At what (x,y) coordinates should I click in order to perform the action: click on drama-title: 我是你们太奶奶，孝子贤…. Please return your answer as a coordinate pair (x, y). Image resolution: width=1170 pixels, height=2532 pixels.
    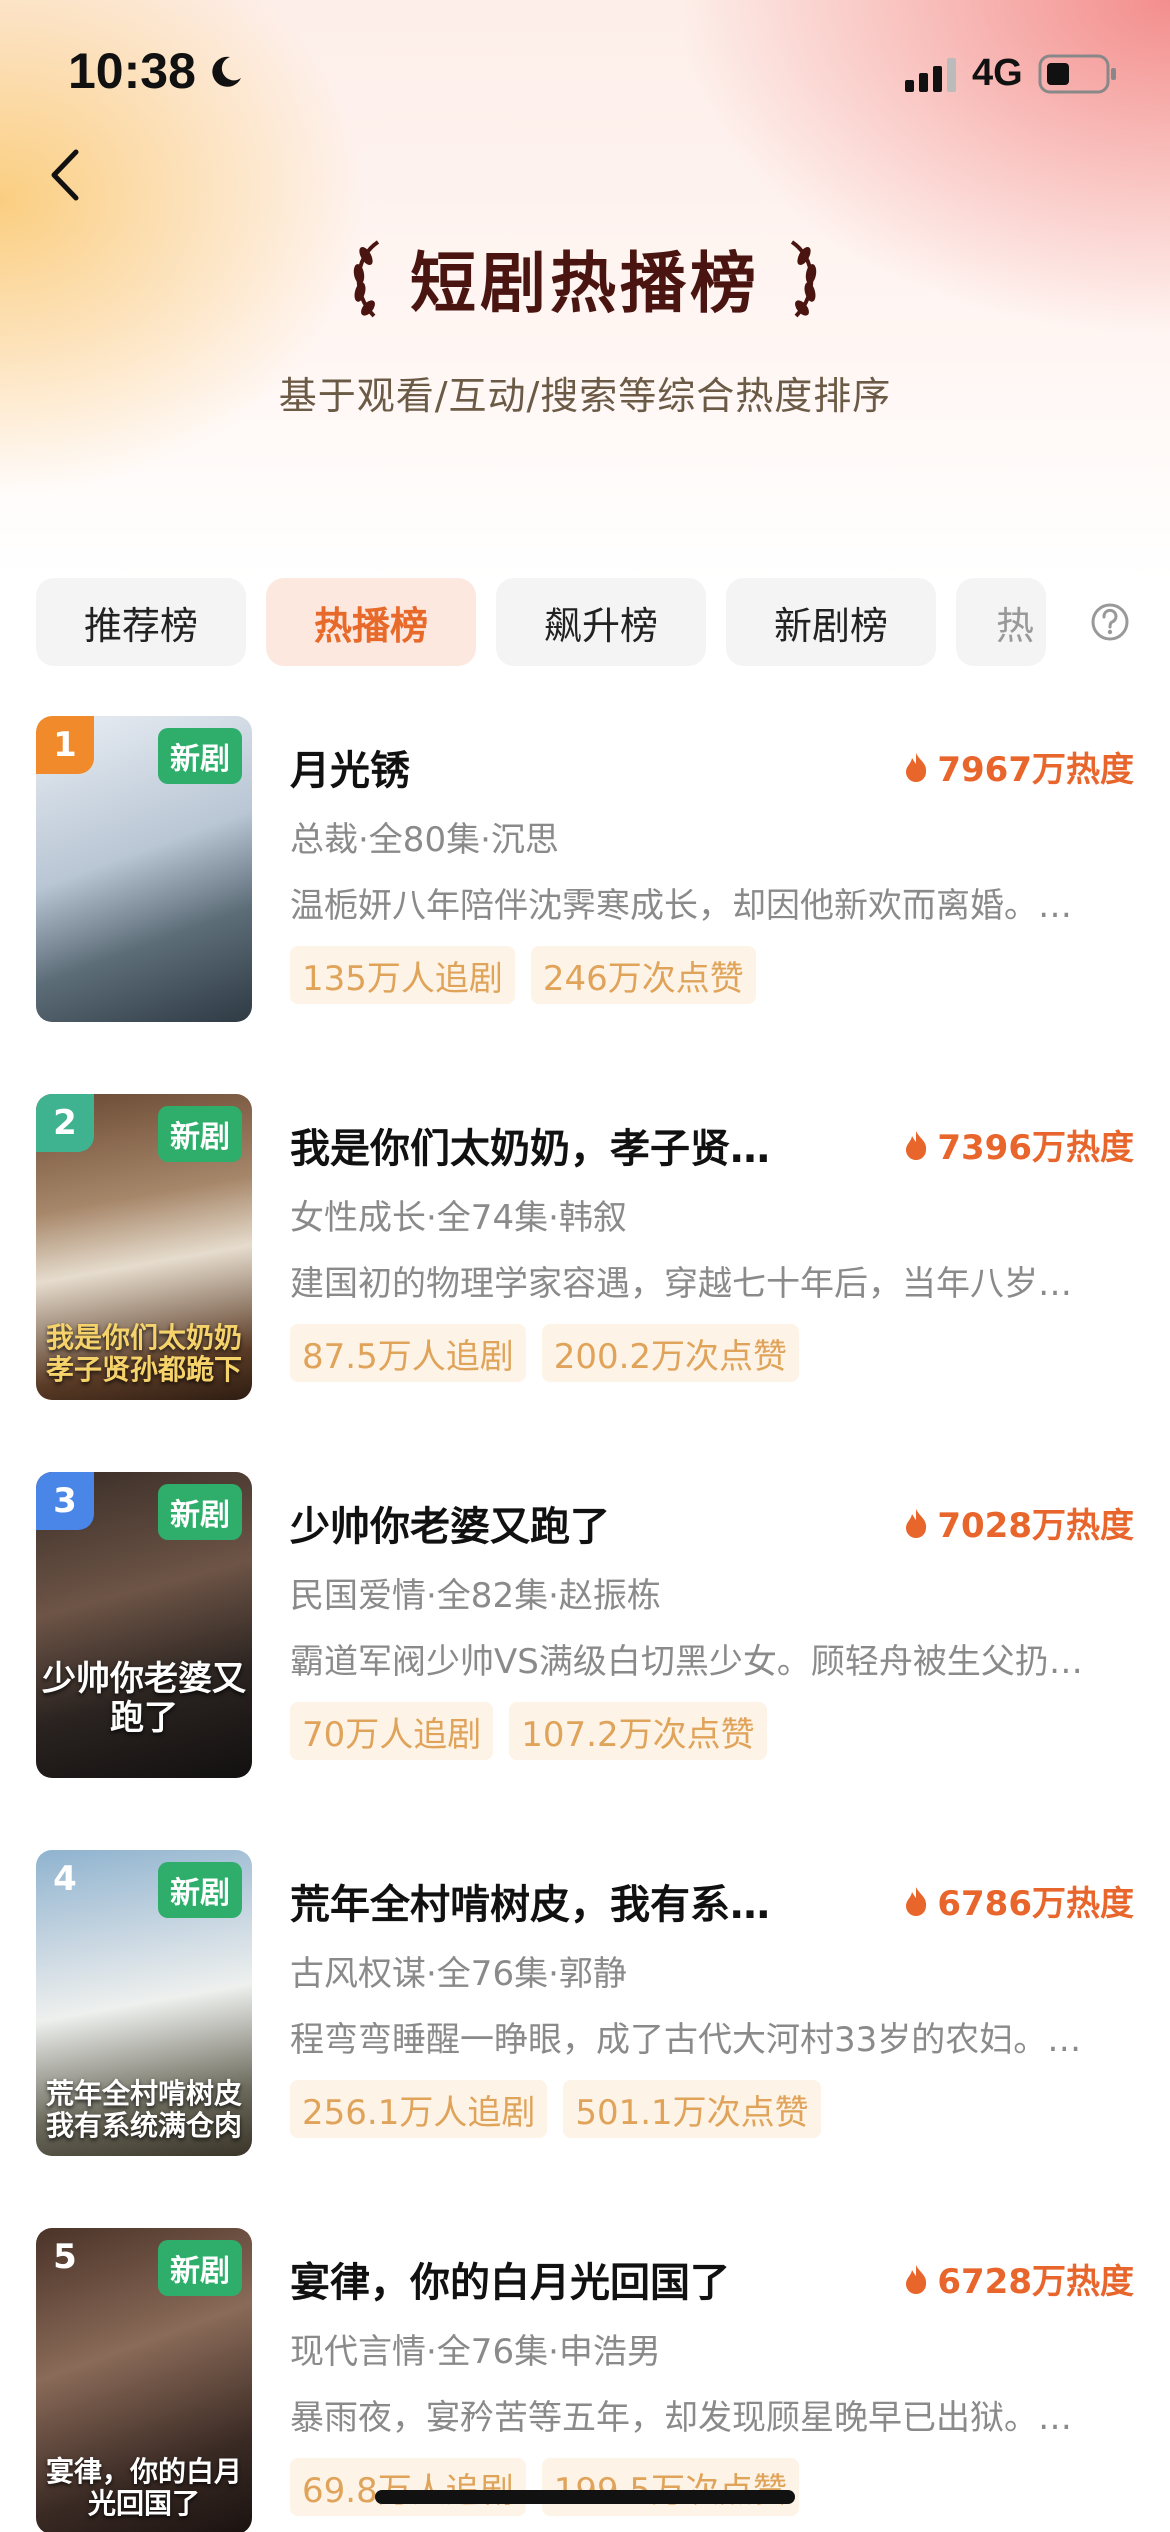
    Looking at the image, I should click on (530, 1149).